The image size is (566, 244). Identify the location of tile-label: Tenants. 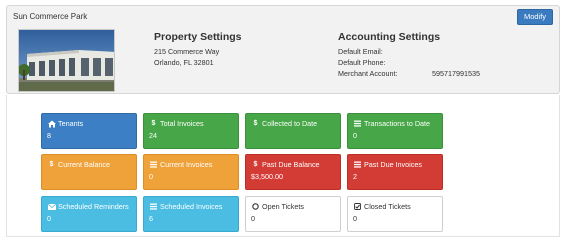
(71, 123).